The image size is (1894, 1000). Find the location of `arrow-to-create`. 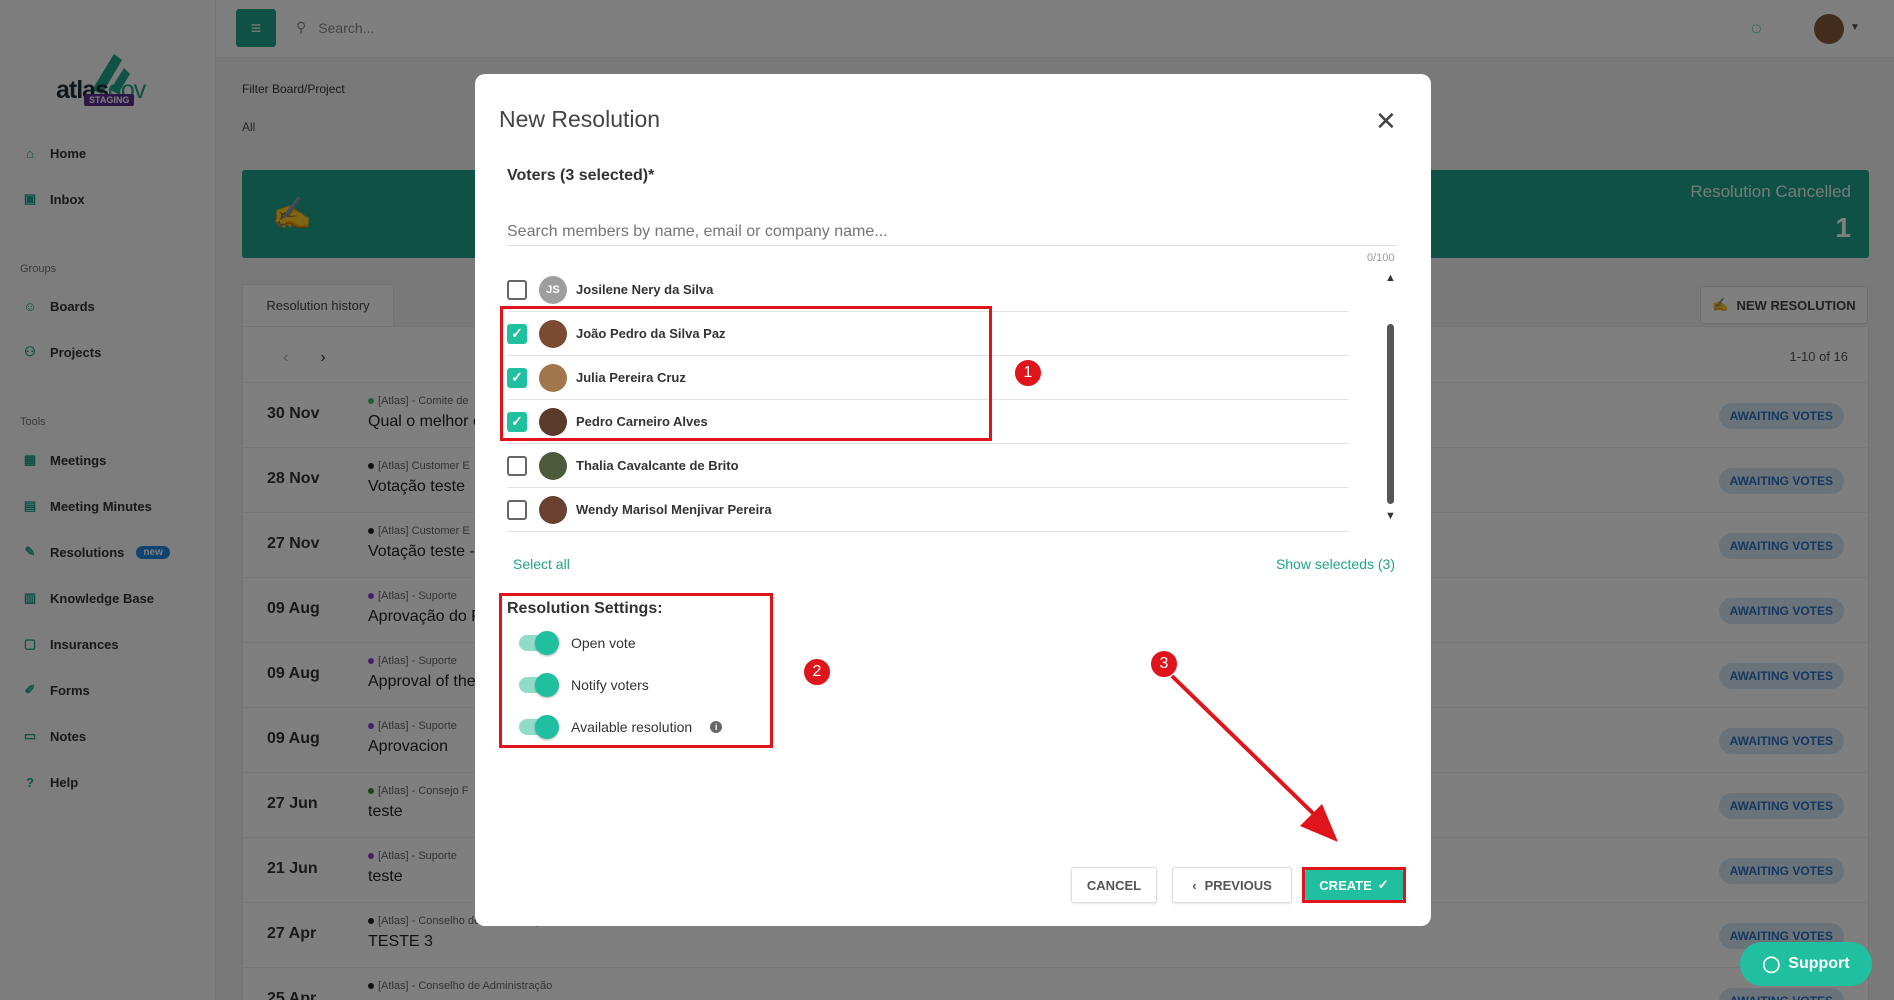

arrow-to-create is located at coordinates (1254, 758).